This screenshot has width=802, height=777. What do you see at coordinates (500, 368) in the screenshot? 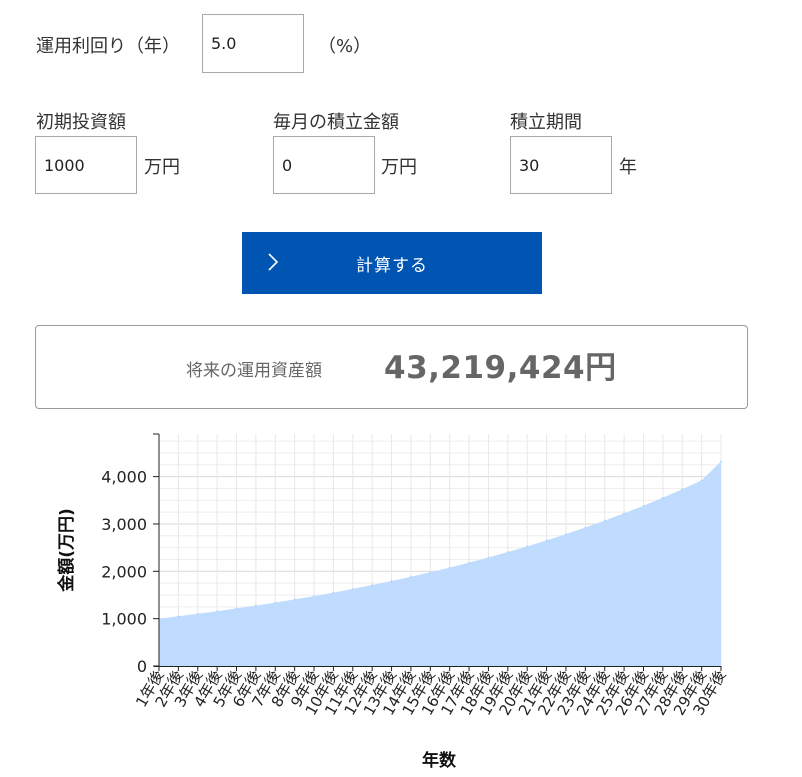
I see `result-value: 43,219,424円` at bounding box center [500, 368].